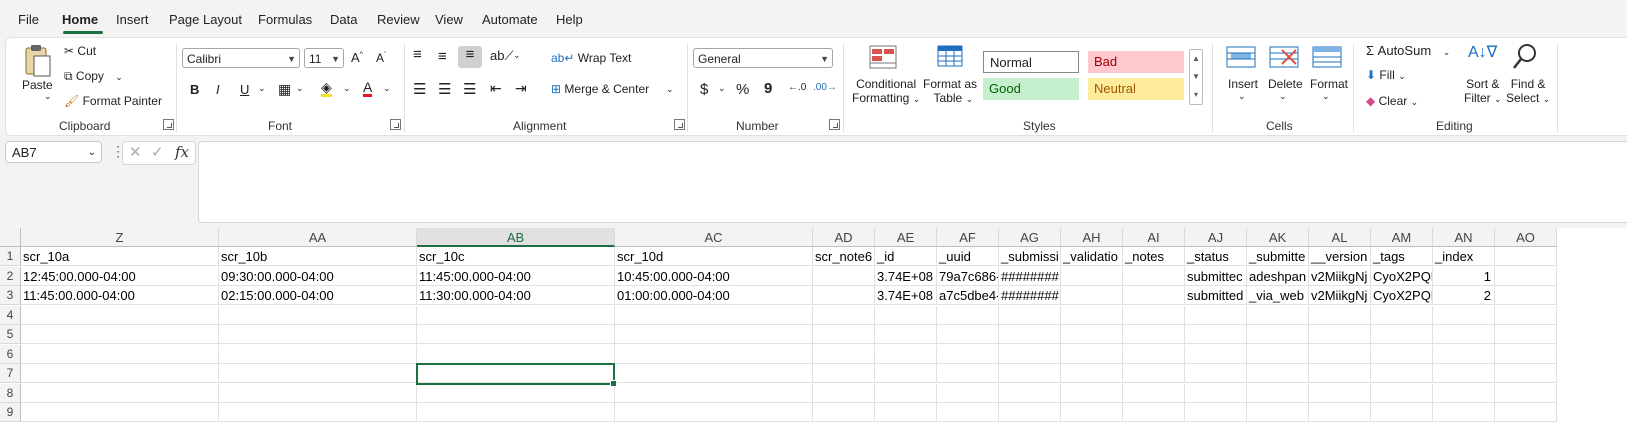 This screenshot has height=446, width=1627. I want to click on cell-ac4, so click(714, 315).